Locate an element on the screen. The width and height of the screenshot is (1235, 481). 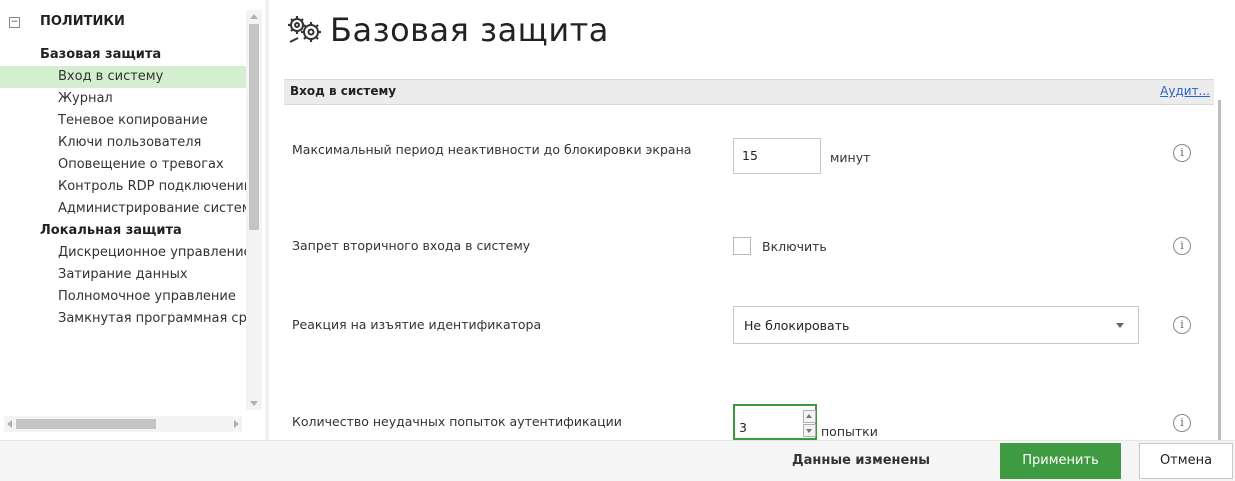
failed-attempts-stepper: 3 is located at coordinates (775, 422).